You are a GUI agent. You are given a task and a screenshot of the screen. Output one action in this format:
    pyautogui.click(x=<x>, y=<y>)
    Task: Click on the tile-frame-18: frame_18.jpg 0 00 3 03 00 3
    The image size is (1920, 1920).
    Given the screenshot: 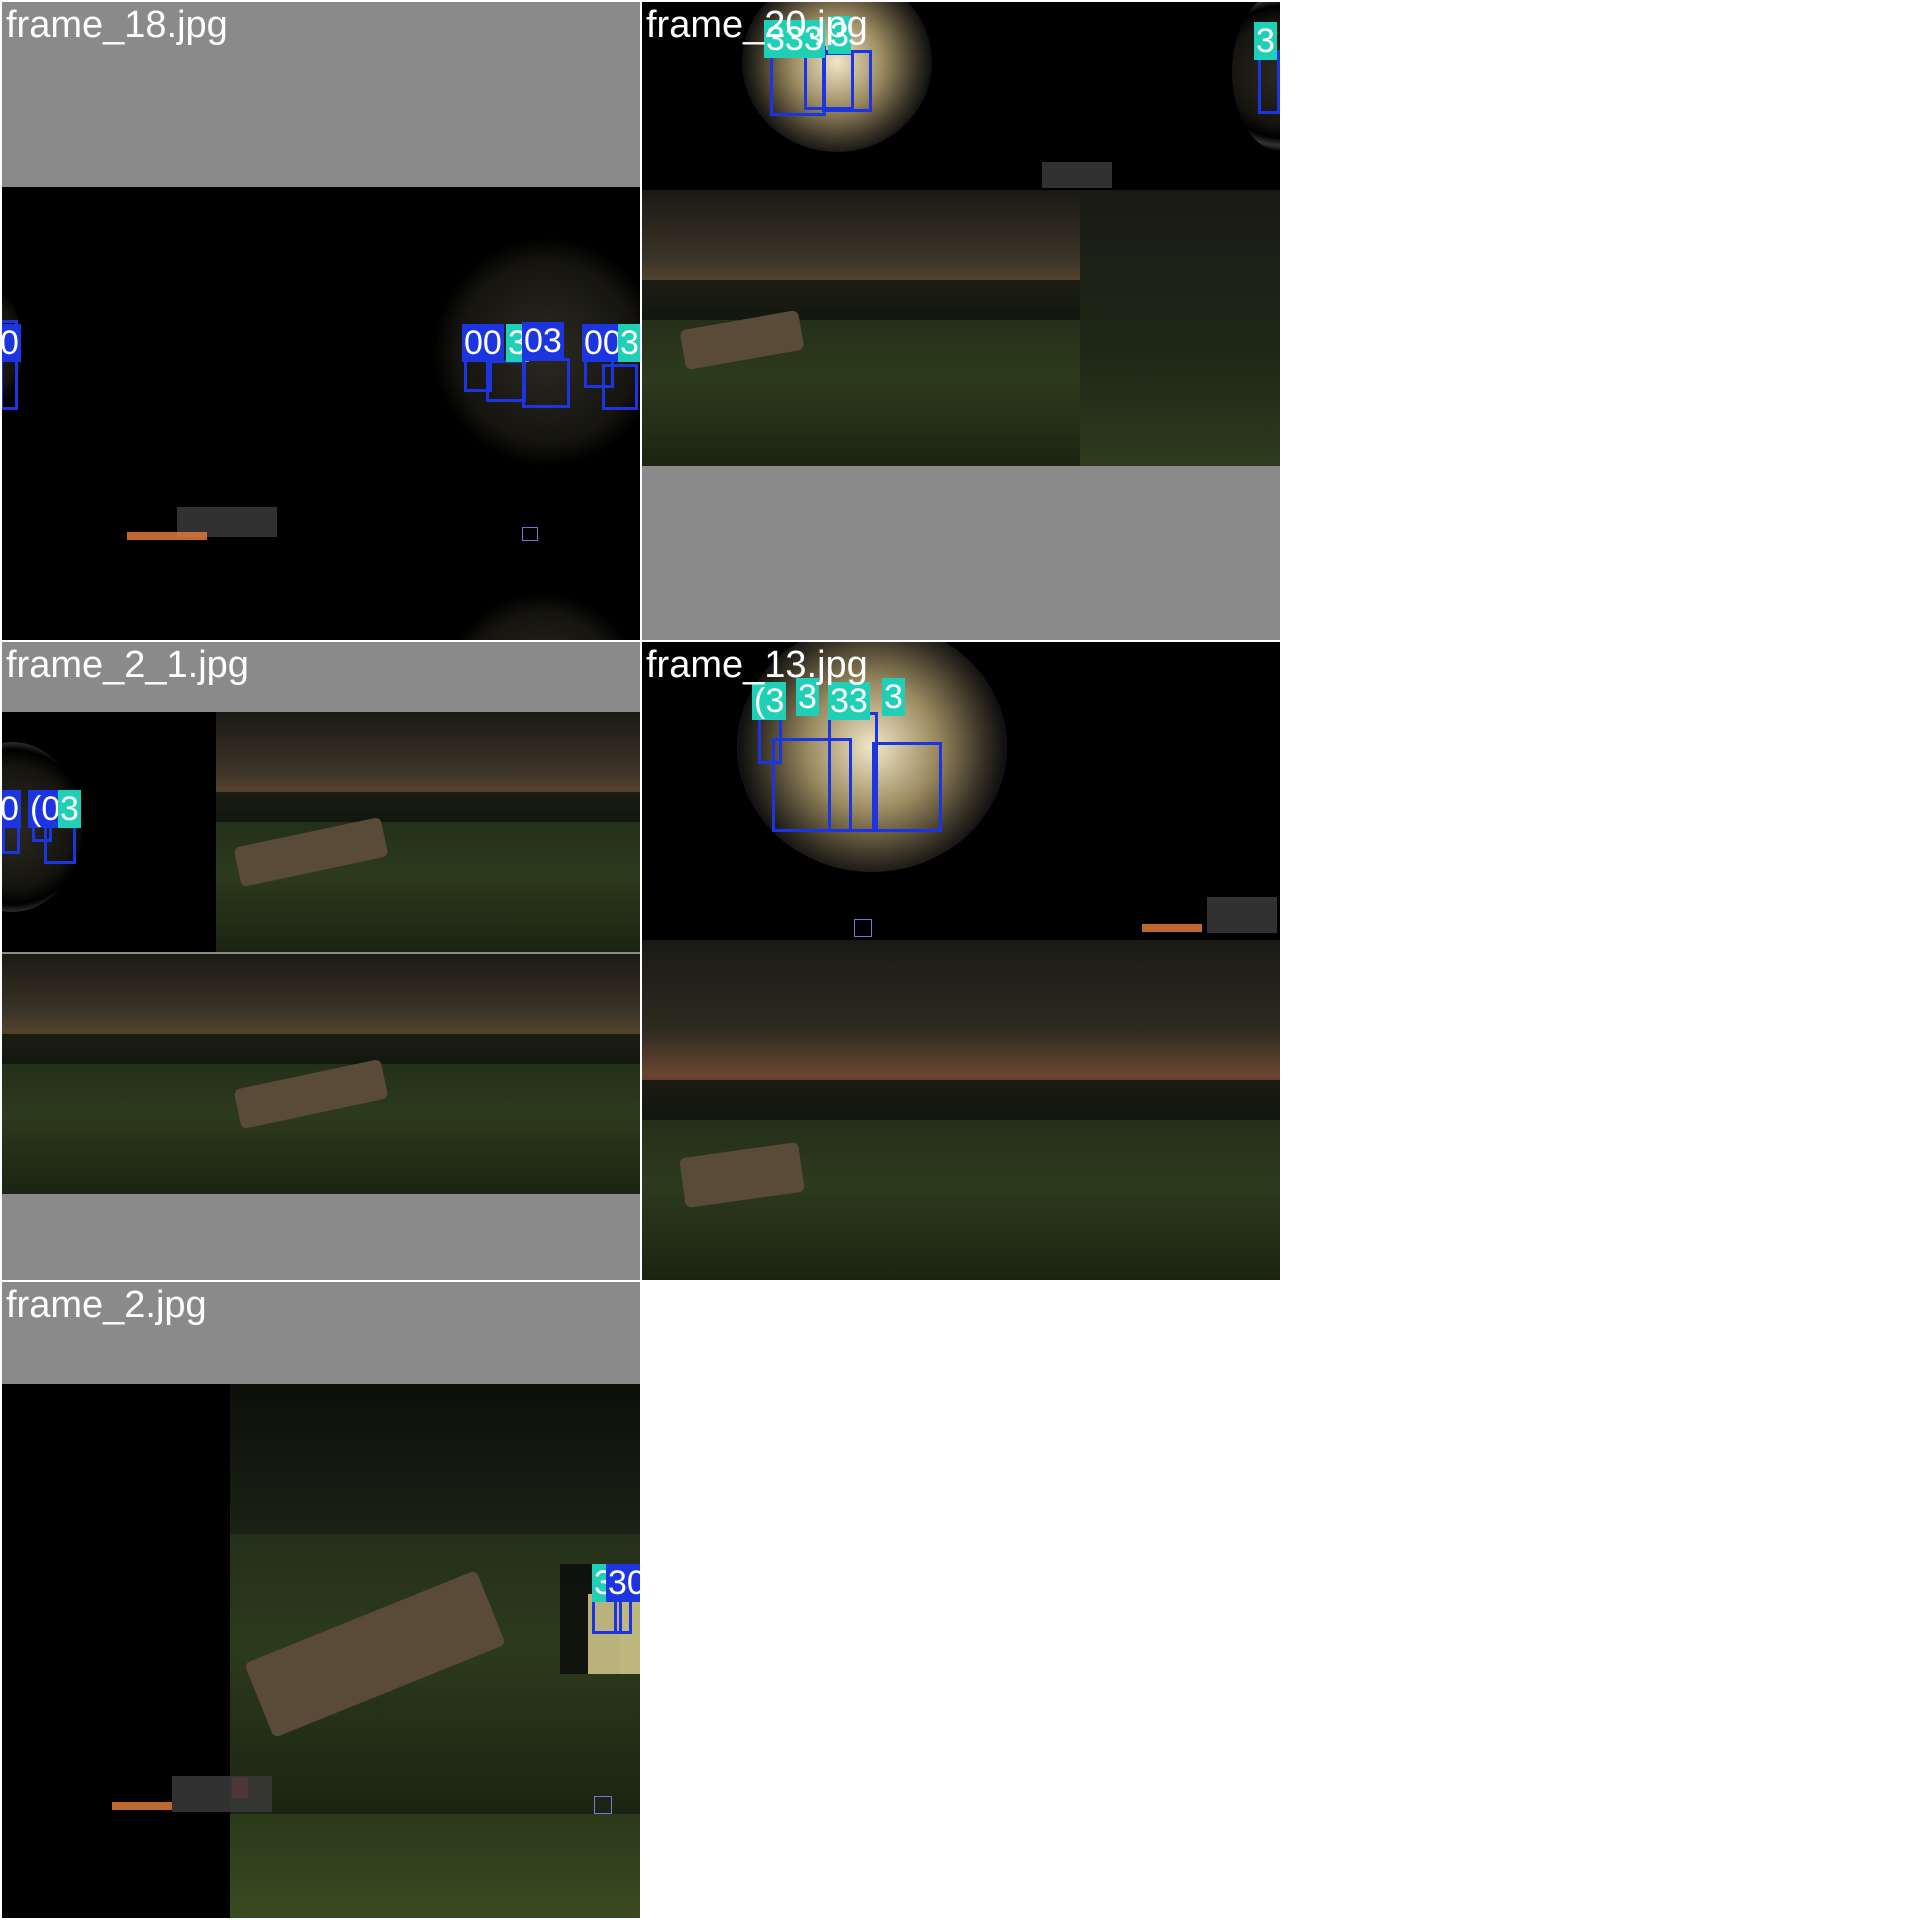 What is the action you would take?
    pyautogui.click(x=321, y=321)
    